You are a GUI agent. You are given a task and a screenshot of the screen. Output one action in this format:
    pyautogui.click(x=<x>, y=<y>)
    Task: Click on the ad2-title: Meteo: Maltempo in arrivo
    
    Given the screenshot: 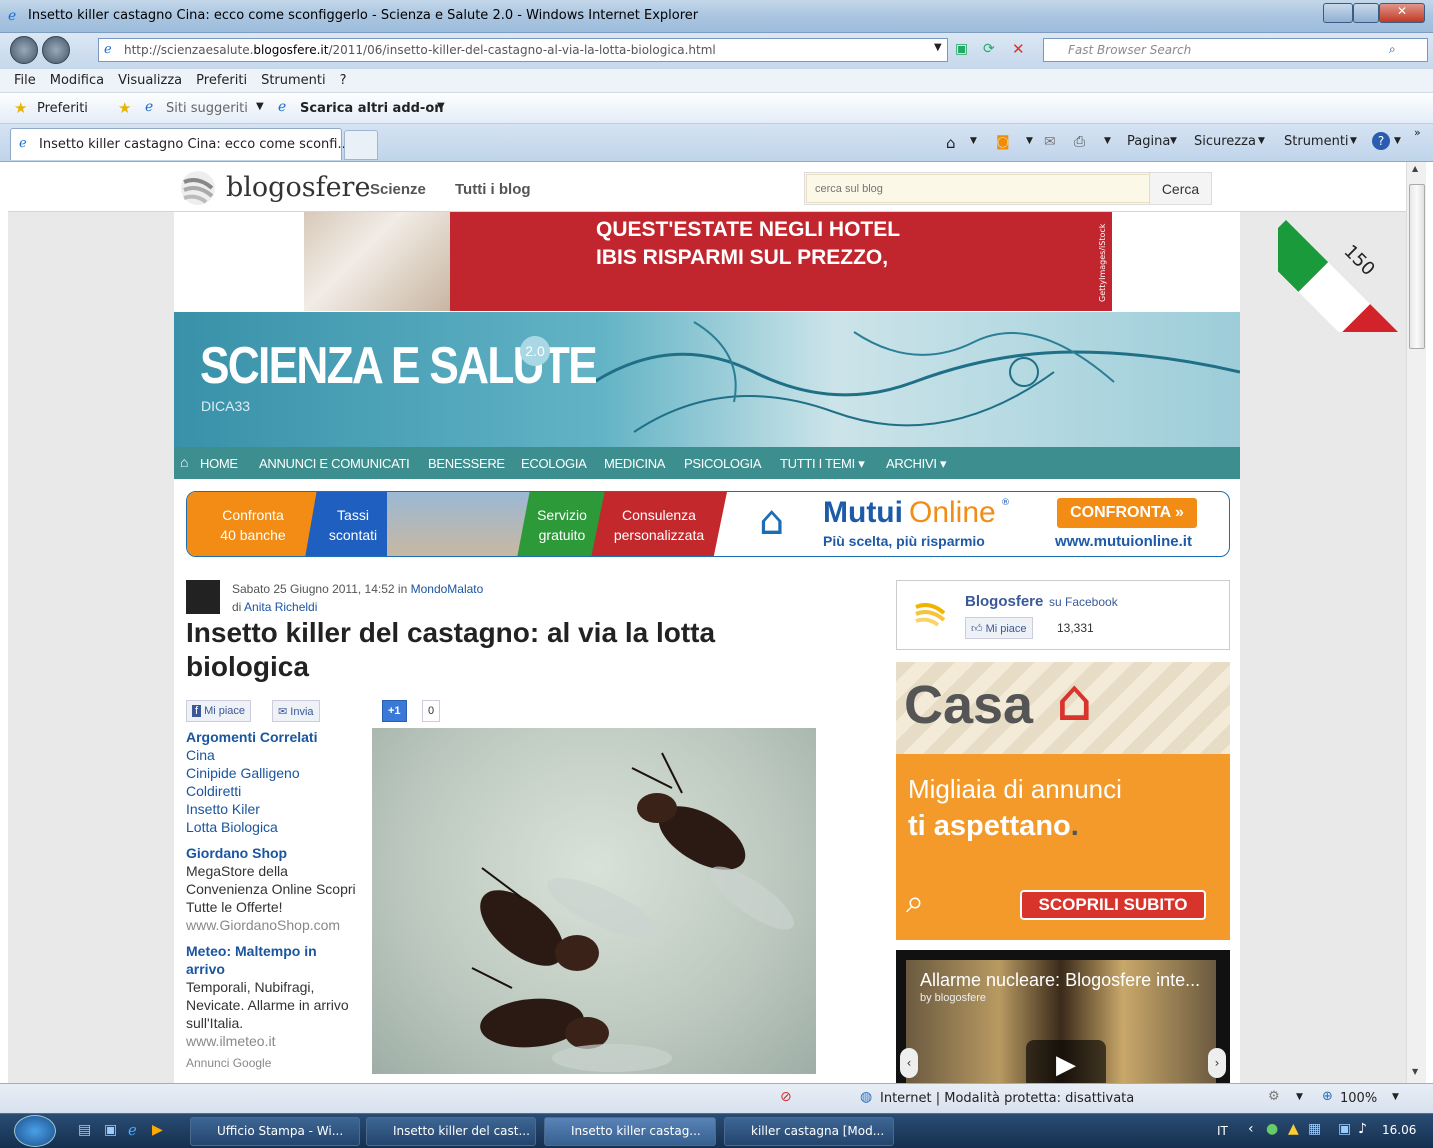 What is the action you would take?
    pyautogui.click(x=271, y=960)
    